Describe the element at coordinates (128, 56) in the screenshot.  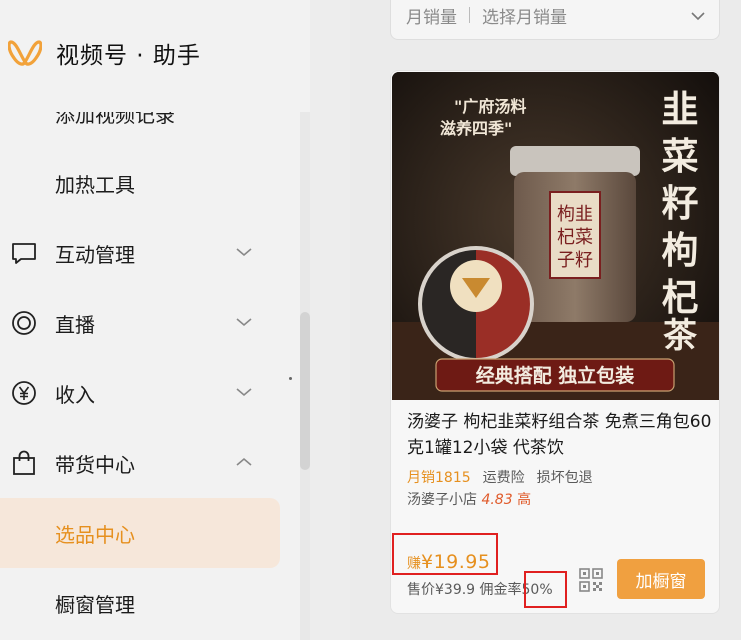
I see `brand-title: 视频号 · 助手` at that location.